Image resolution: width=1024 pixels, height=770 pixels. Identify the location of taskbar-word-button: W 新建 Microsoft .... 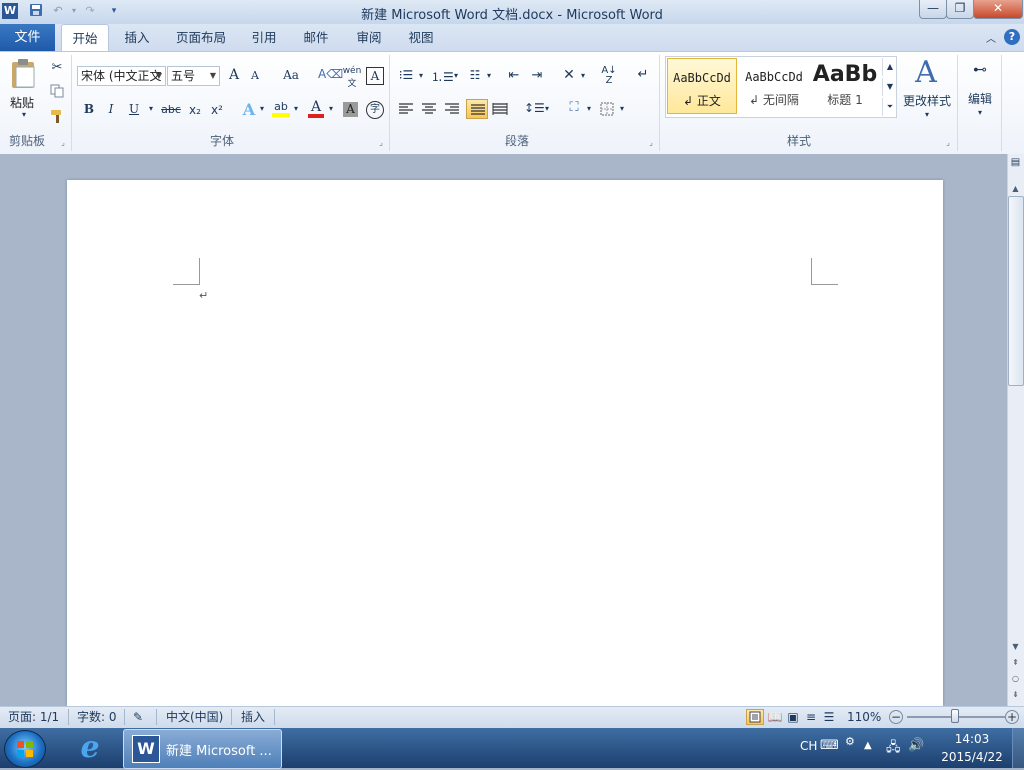
(202, 749).